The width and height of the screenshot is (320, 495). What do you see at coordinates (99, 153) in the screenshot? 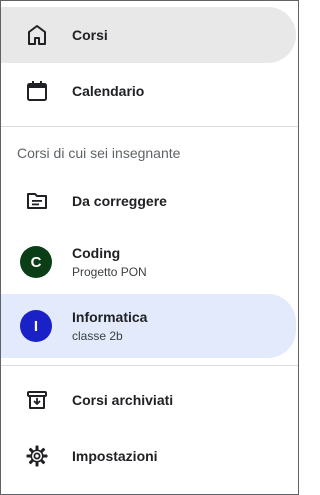
I see `section-title: Corsi di cui sei insegnante` at bounding box center [99, 153].